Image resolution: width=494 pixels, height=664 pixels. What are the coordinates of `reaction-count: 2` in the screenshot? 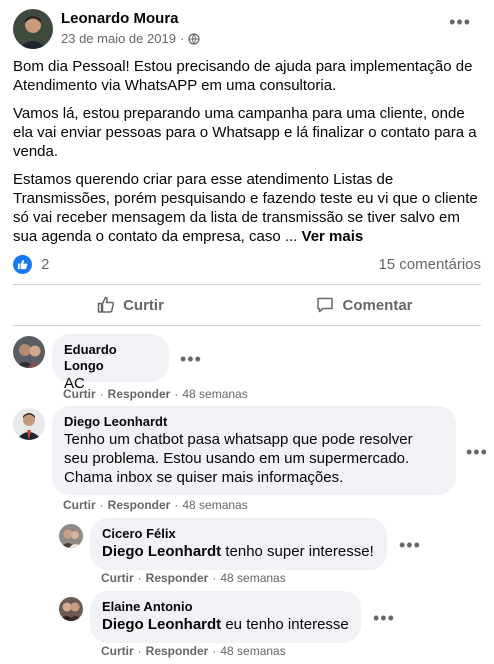 It's located at (45, 264).